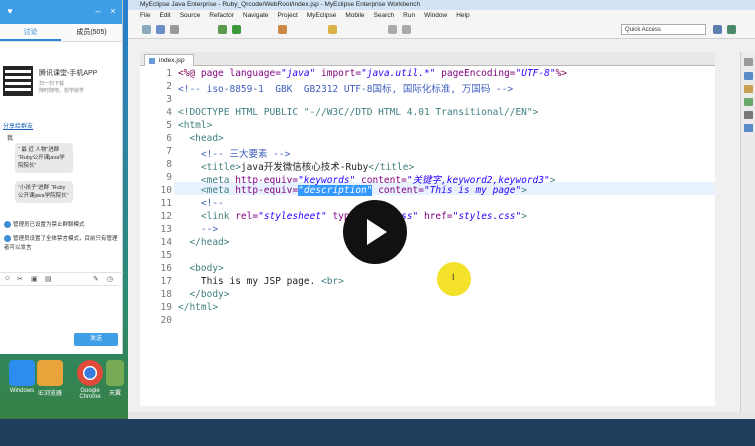 This screenshot has width=755, height=446. What do you see at coordinates (50, 373) in the screenshot?
I see `ie-icon` at bounding box center [50, 373].